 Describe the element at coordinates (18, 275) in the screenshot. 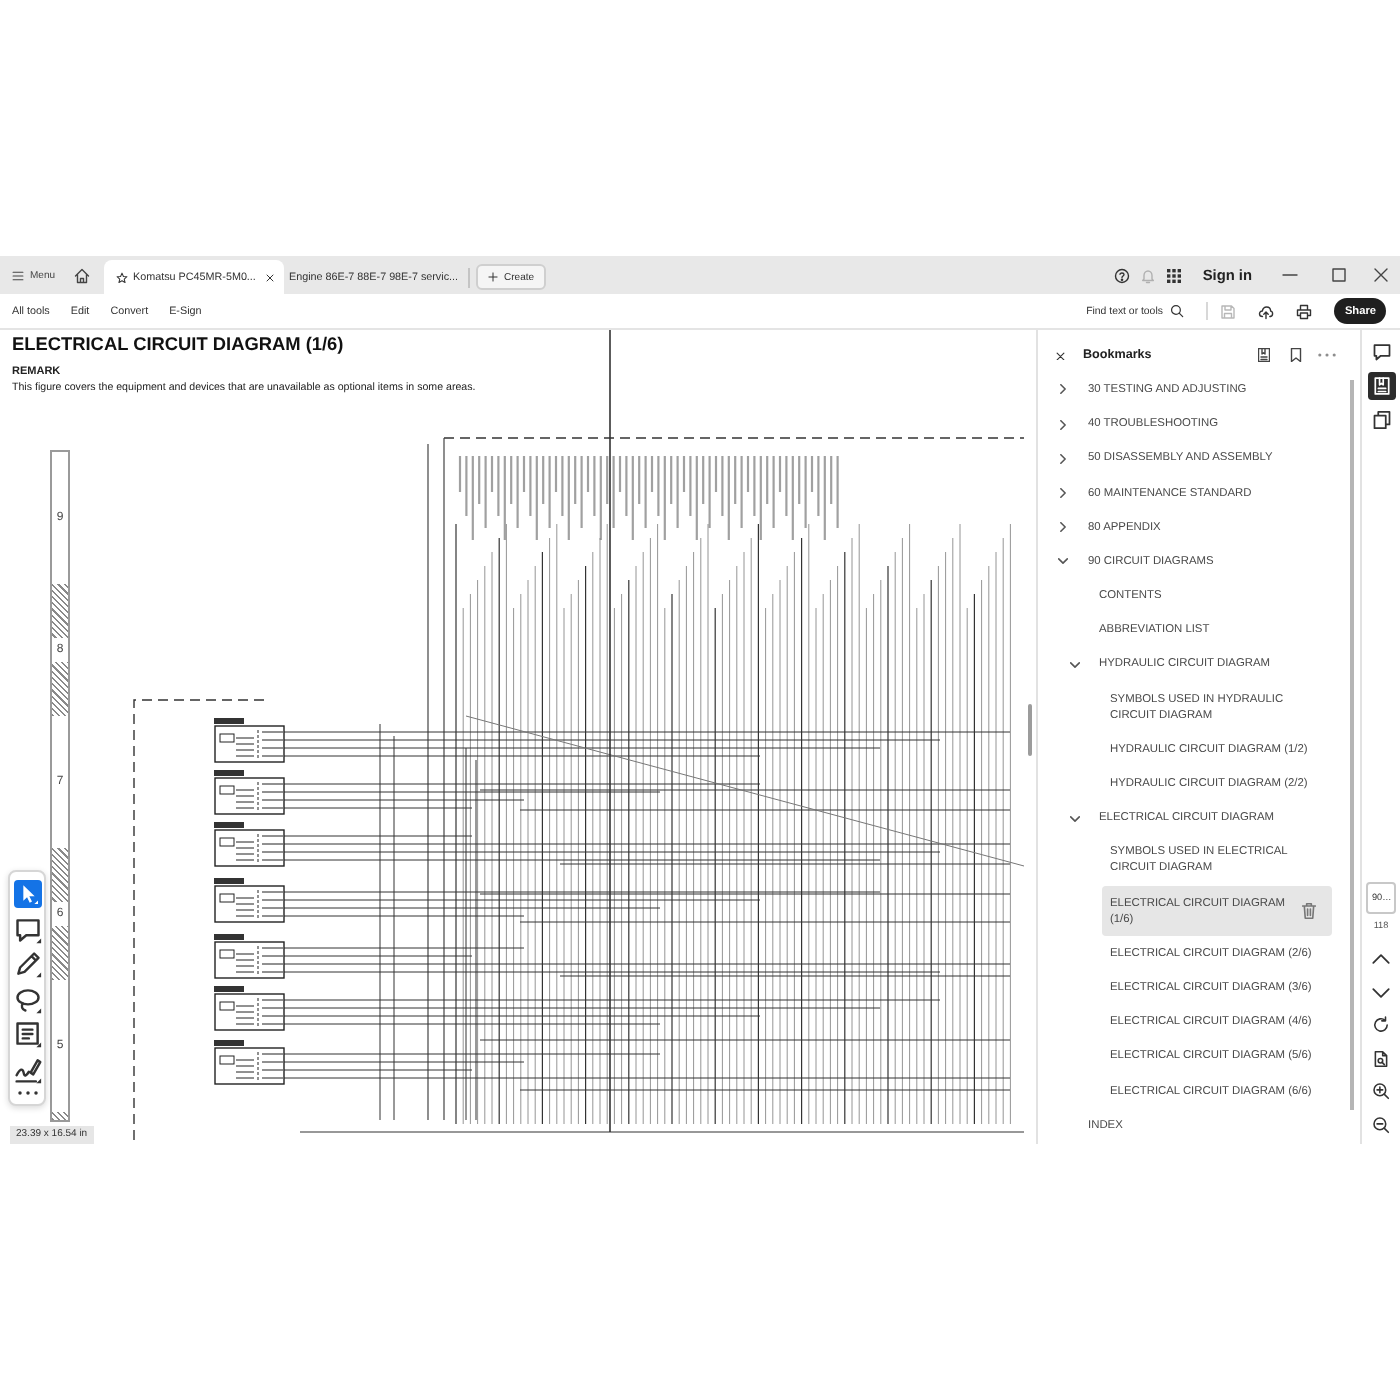

I see `hamburger-icon` at that location.